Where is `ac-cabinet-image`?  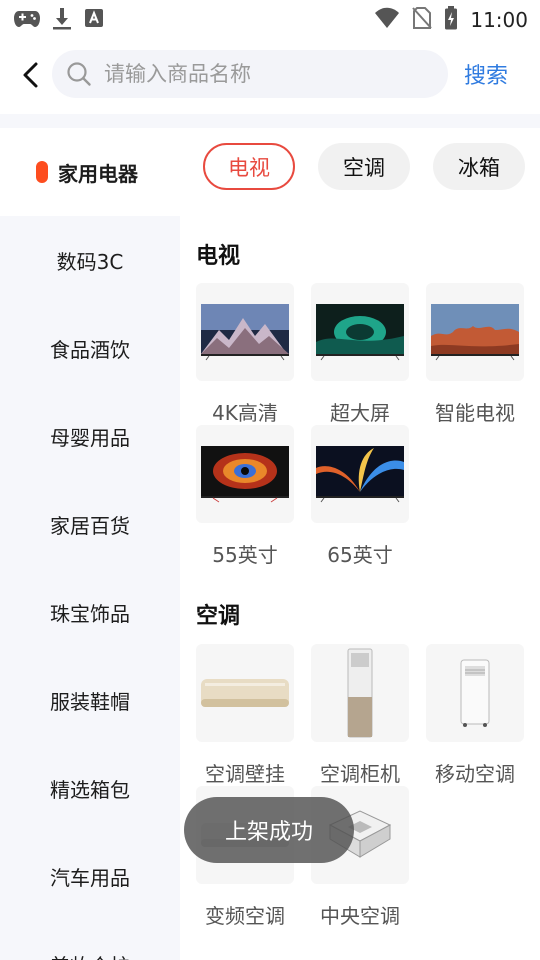 ac-cabinet-image is located at coordinates (360, 693).